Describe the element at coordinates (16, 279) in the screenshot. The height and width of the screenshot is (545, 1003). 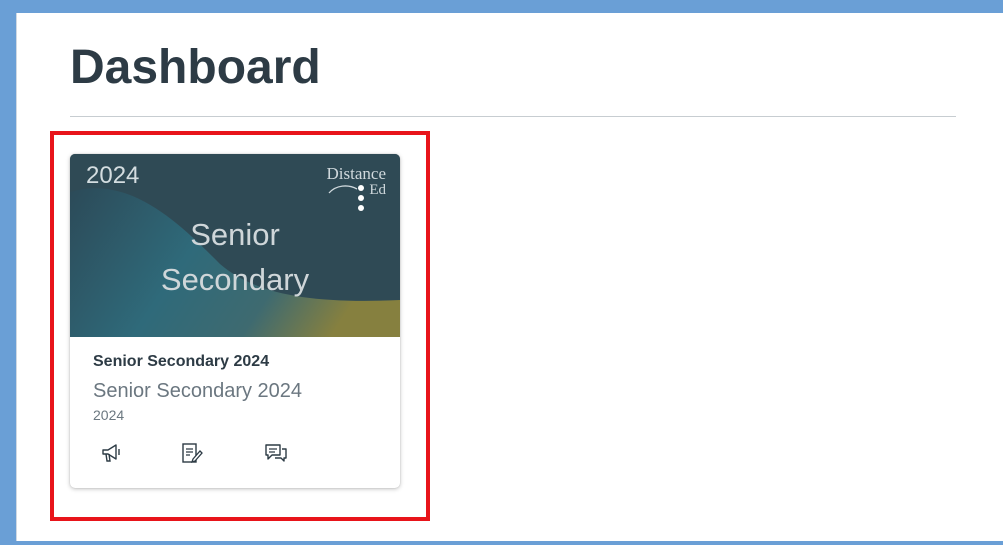
I see `content-edge` at that location.